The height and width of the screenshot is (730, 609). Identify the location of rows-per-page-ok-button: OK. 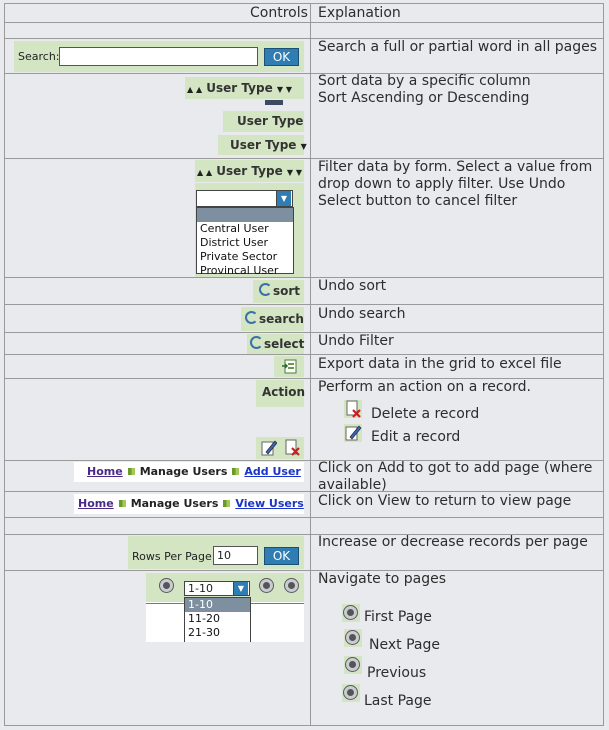
(281, 556).